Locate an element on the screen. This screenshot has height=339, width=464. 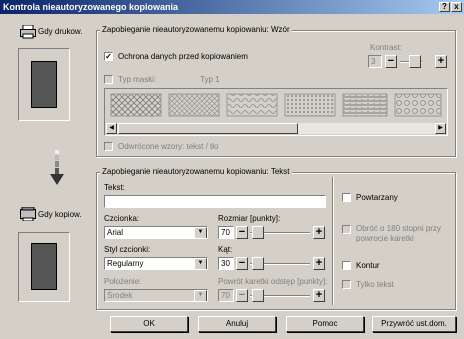
text-only-label: Tylko tekst is located at coordinates (375, 284).